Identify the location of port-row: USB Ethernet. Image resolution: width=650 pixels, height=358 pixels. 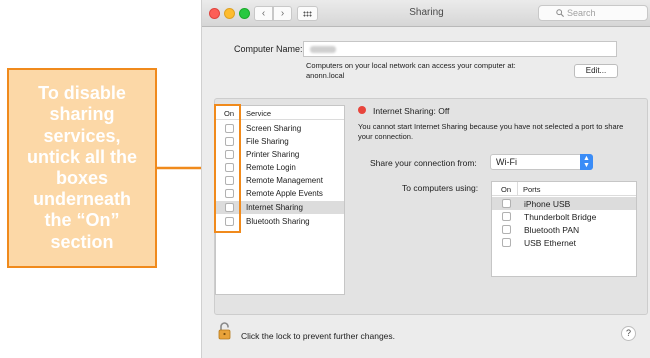
(564, 242).